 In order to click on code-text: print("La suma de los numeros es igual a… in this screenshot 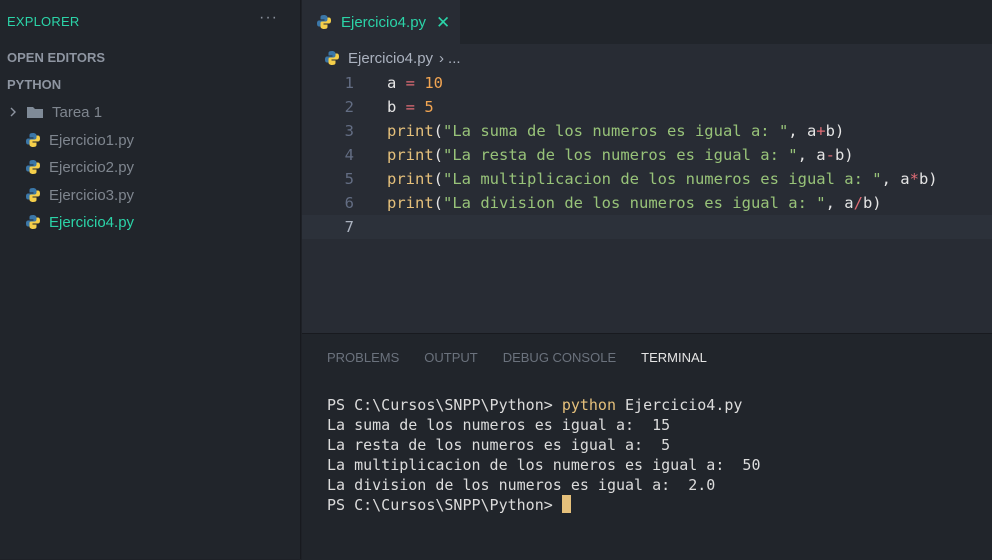, I will do `click(615, 131)`.